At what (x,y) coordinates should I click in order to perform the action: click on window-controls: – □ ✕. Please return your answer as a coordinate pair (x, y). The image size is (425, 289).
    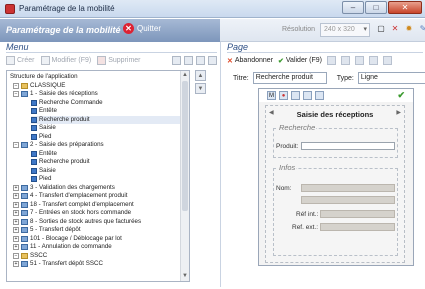
    Looking at the image, I should click on (382, 7).